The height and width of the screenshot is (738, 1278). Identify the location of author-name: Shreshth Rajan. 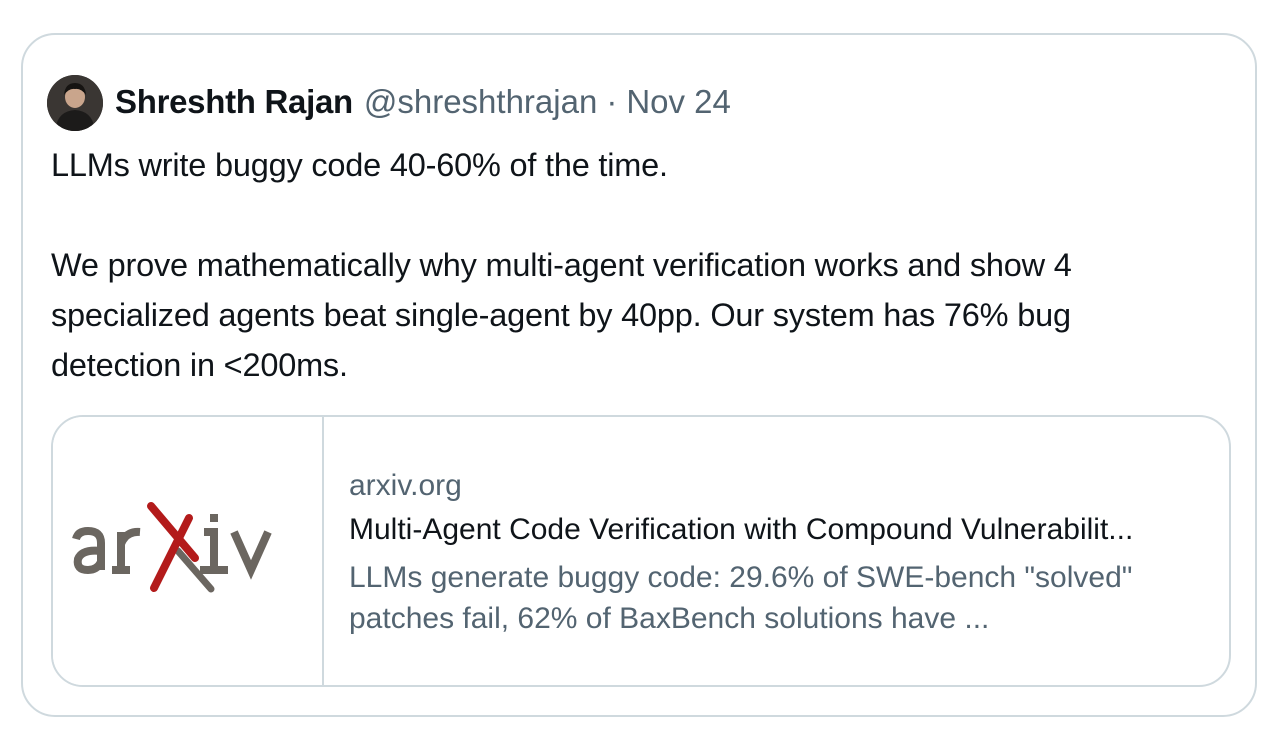
(234, 102).